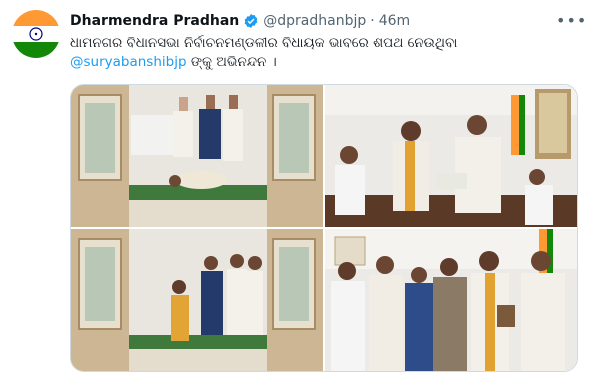  What do you see at coordinates (314, 21) in the screenshot?
I see `author-handle: @dpradhanbjp` at bounding box center [314, 21].